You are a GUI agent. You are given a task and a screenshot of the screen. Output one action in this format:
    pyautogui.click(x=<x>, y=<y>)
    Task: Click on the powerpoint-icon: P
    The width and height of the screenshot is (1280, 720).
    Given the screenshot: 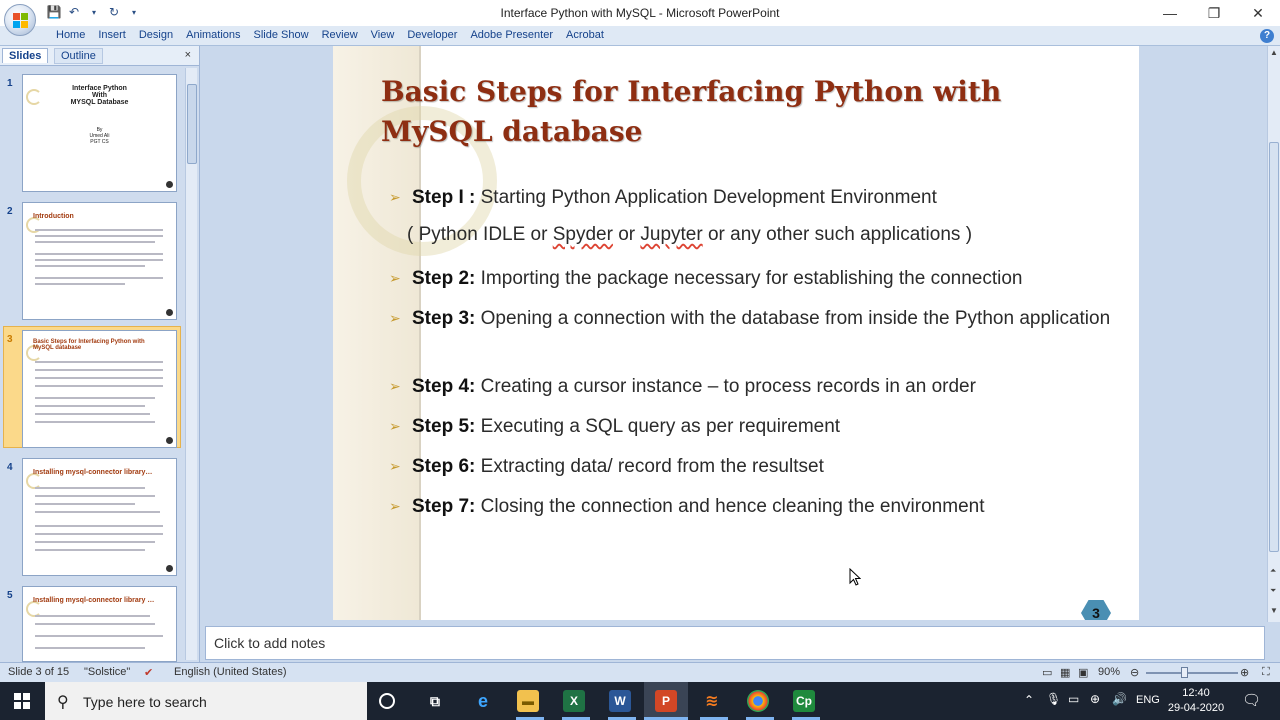 What is the action you would take?
    pyautogui.click(x=666, y=701)
    